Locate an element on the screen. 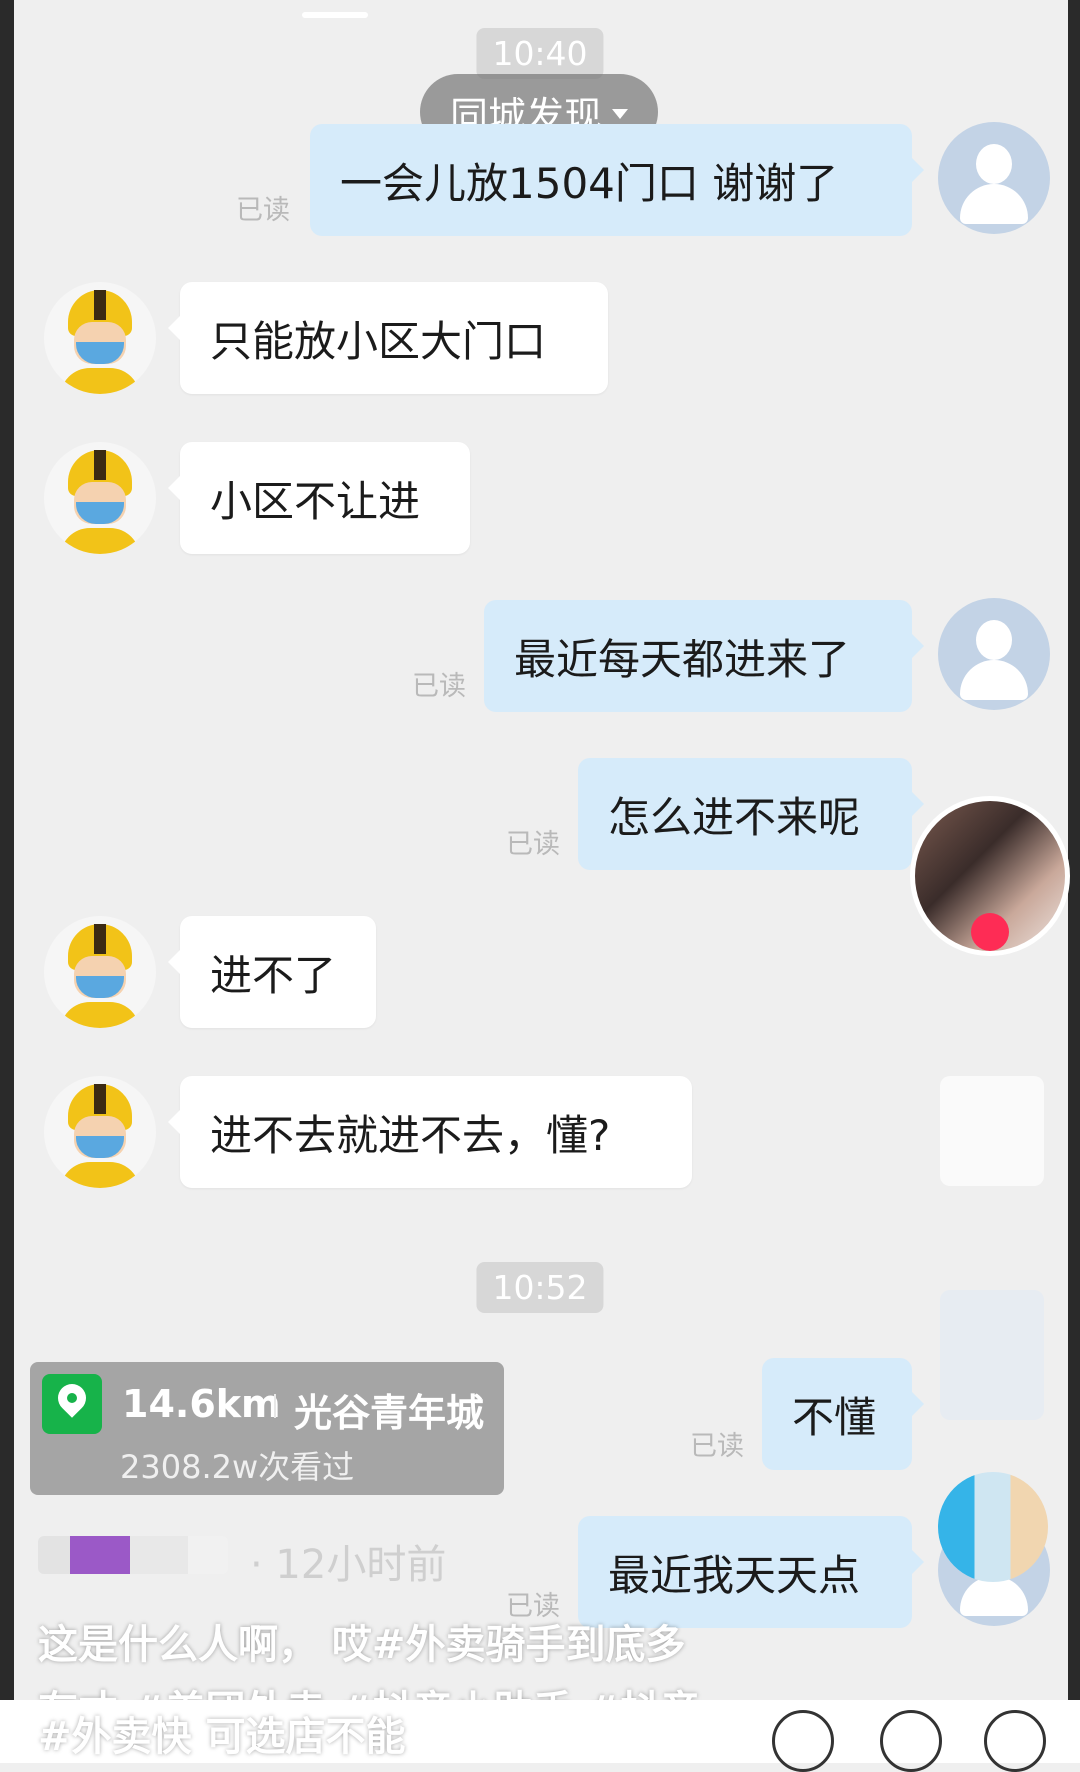 The height and width of the screenshot is (1772, 1080). message-bubble-incoming: 小区不让进 is located at coordinates (319, 498).